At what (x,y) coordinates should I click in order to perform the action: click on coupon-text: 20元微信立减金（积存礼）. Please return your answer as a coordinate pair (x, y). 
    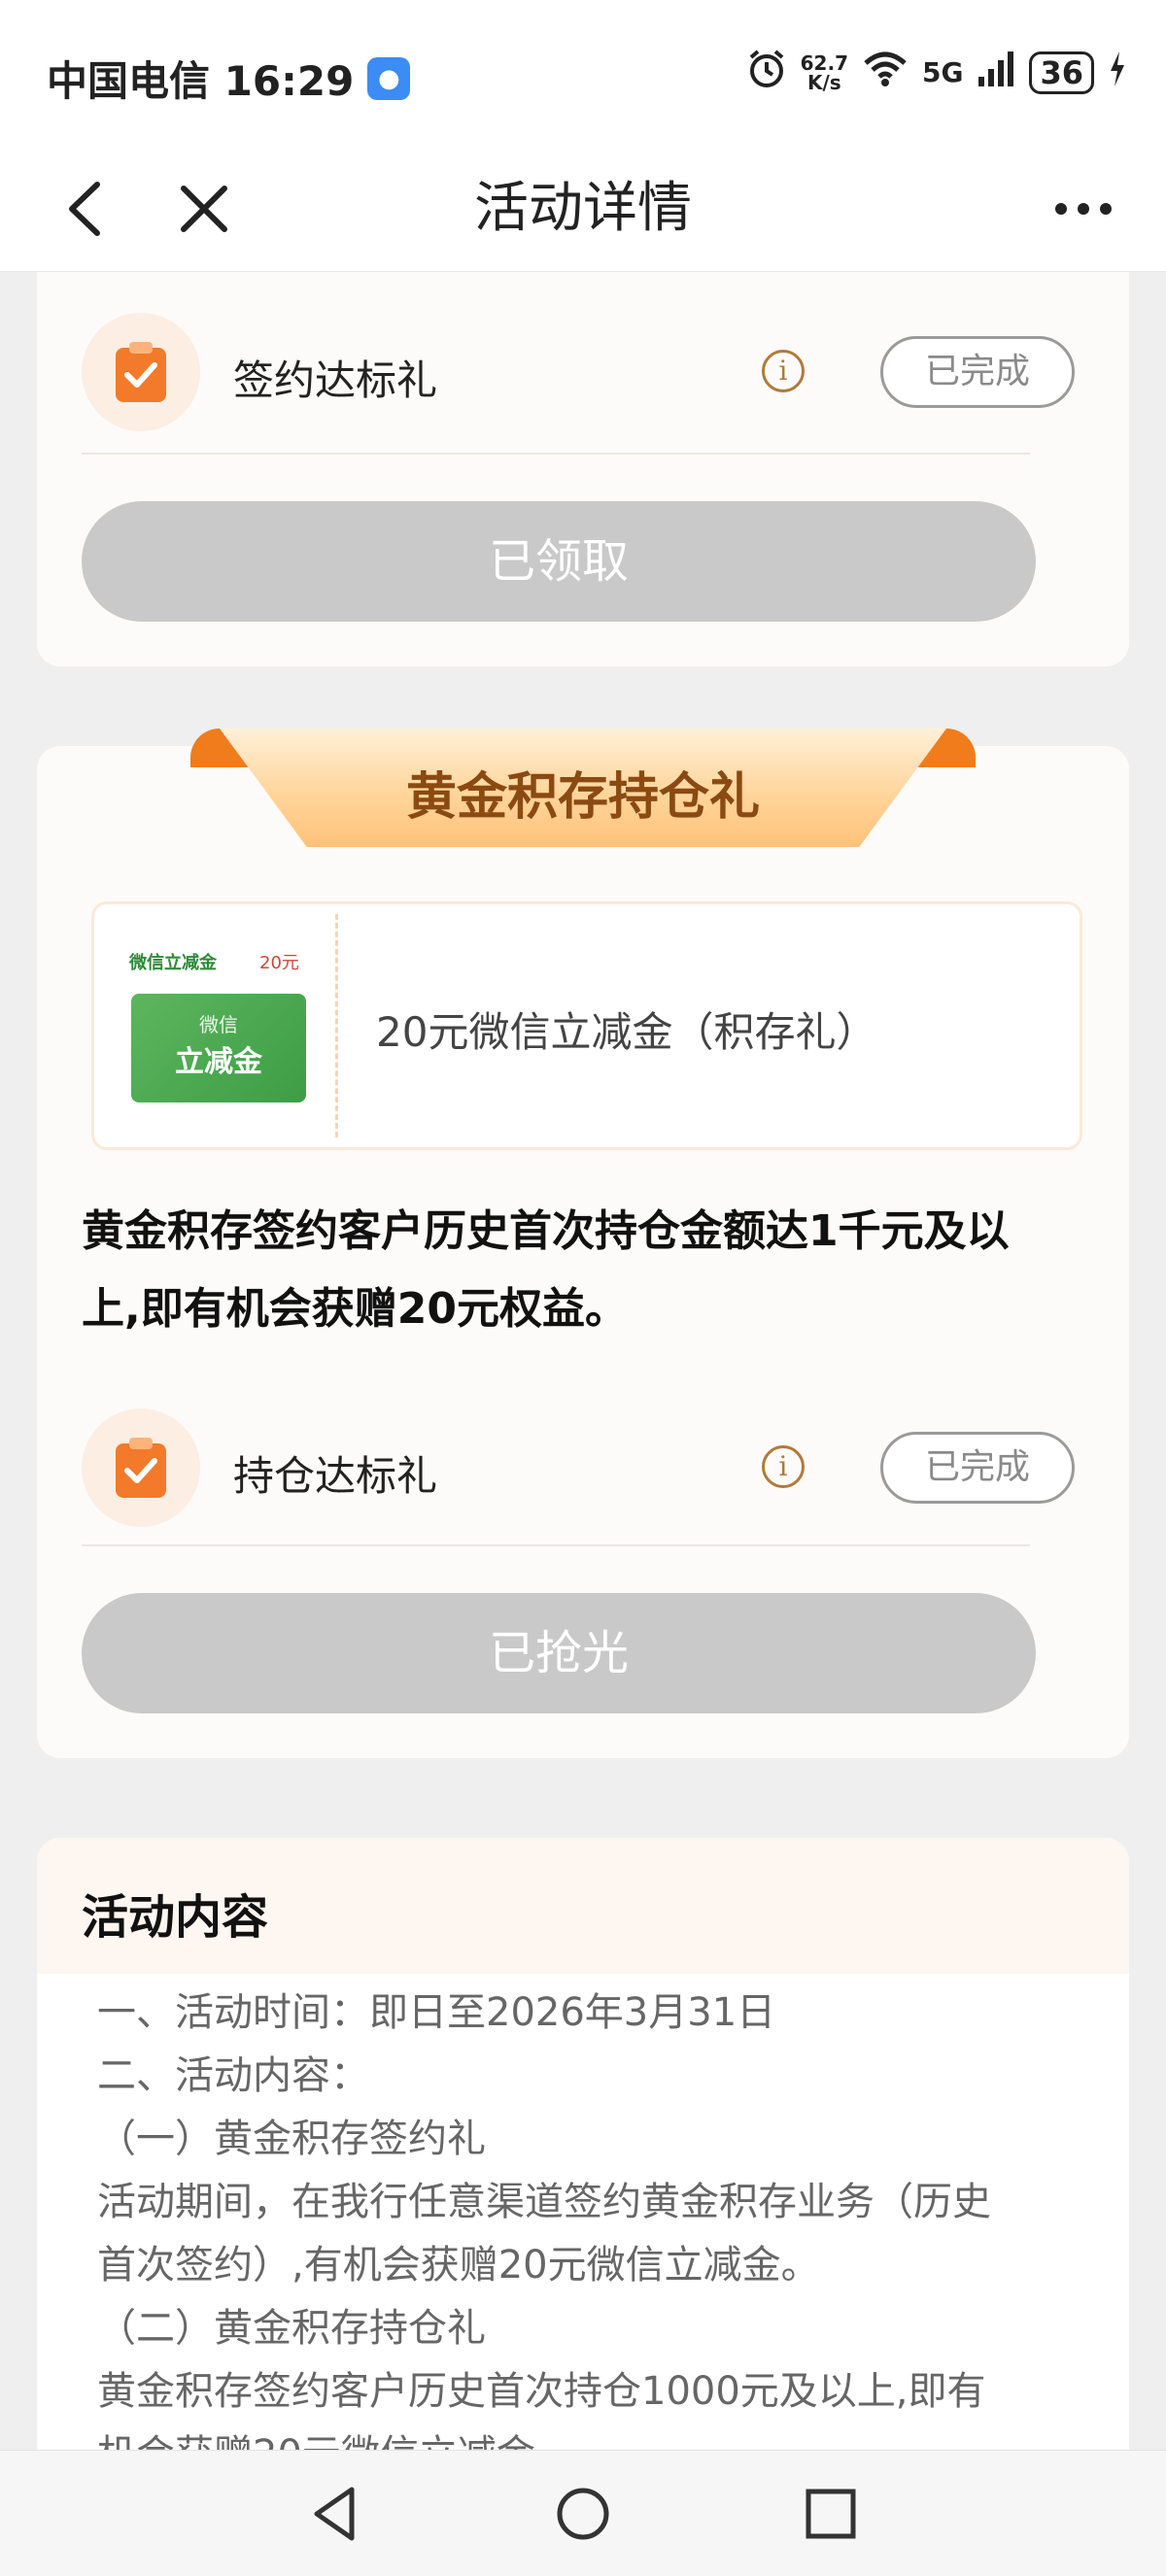
    Looking at the image, I should click on (626, 1032).